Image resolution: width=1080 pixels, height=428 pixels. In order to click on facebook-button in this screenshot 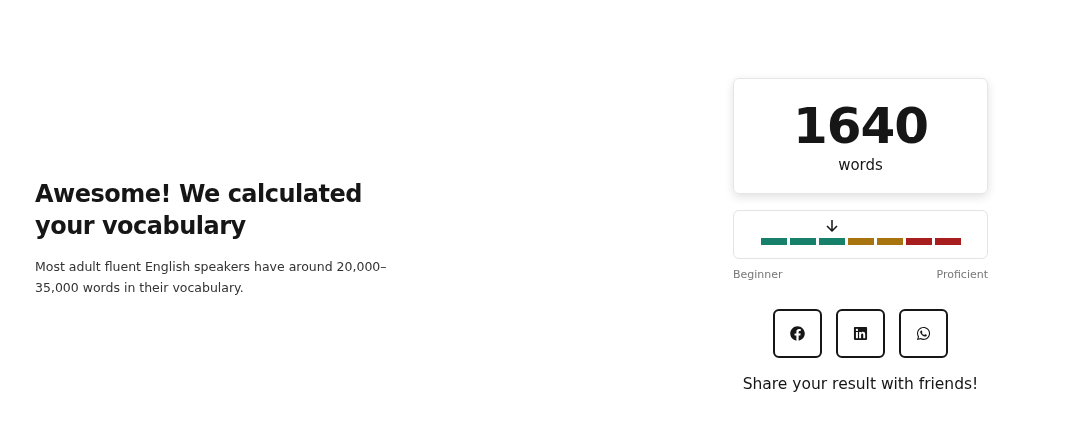, I will do `click(797, 333)`.